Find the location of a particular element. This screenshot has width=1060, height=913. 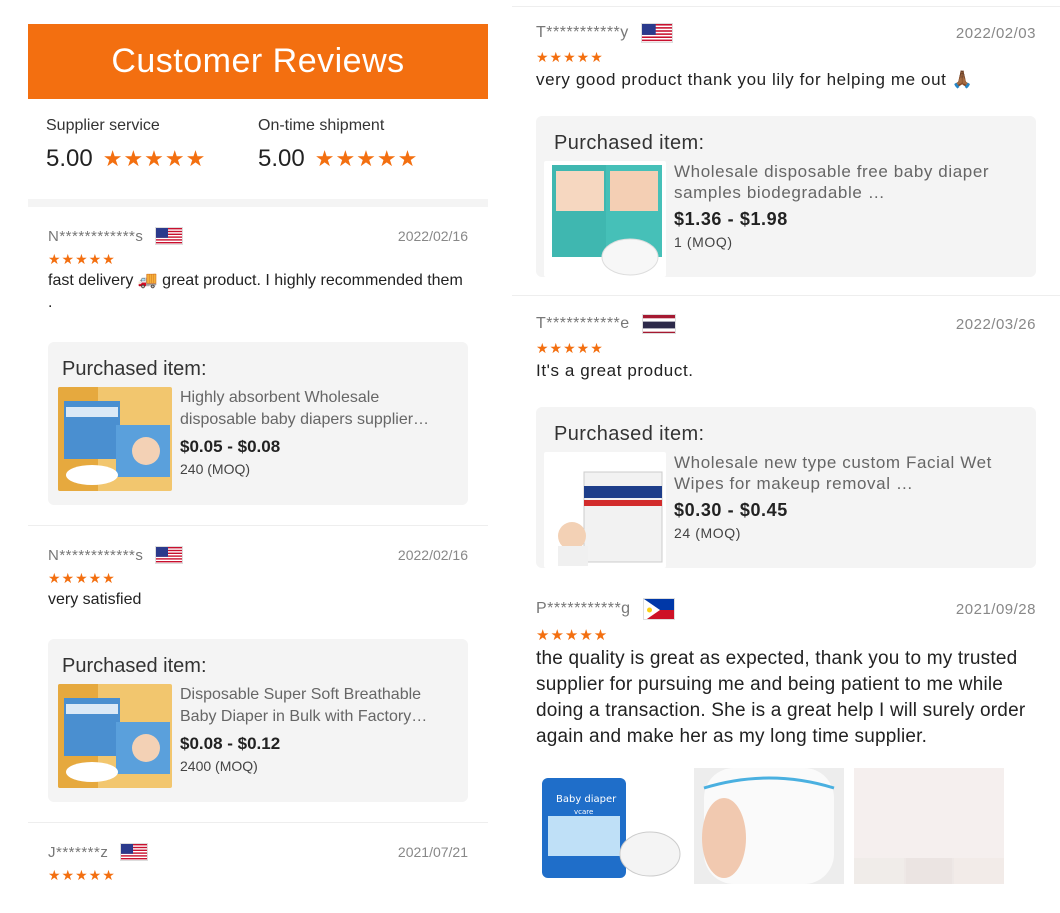

philippines-flag-icon is located at coordinates (658, 609).